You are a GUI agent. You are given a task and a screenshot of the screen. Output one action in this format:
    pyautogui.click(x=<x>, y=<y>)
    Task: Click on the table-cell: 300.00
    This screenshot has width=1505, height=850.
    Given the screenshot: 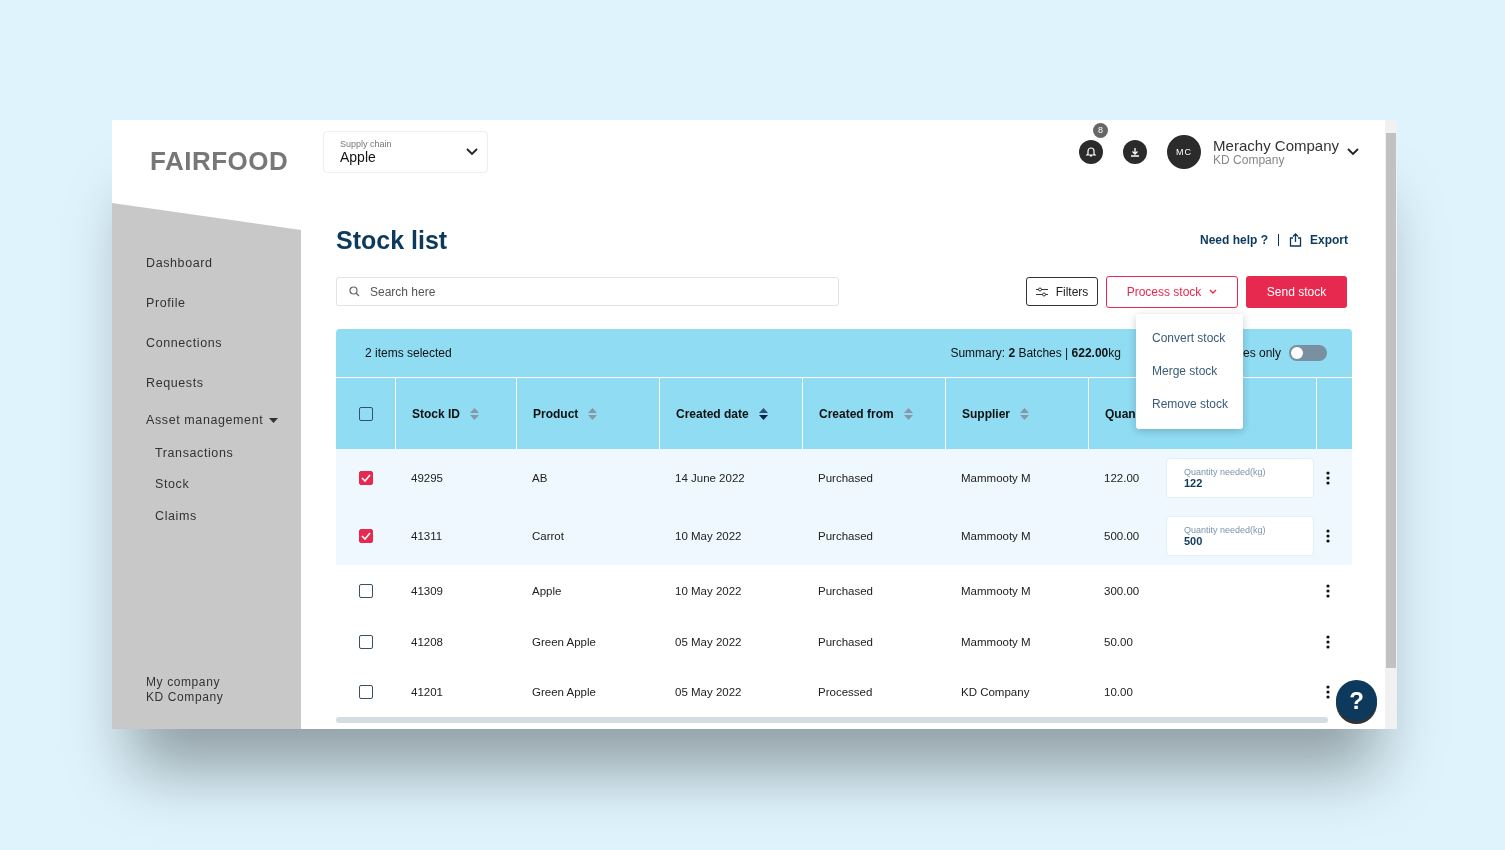 What is the action you would take?
    pyautogui.click(x=1122, y=591)
    